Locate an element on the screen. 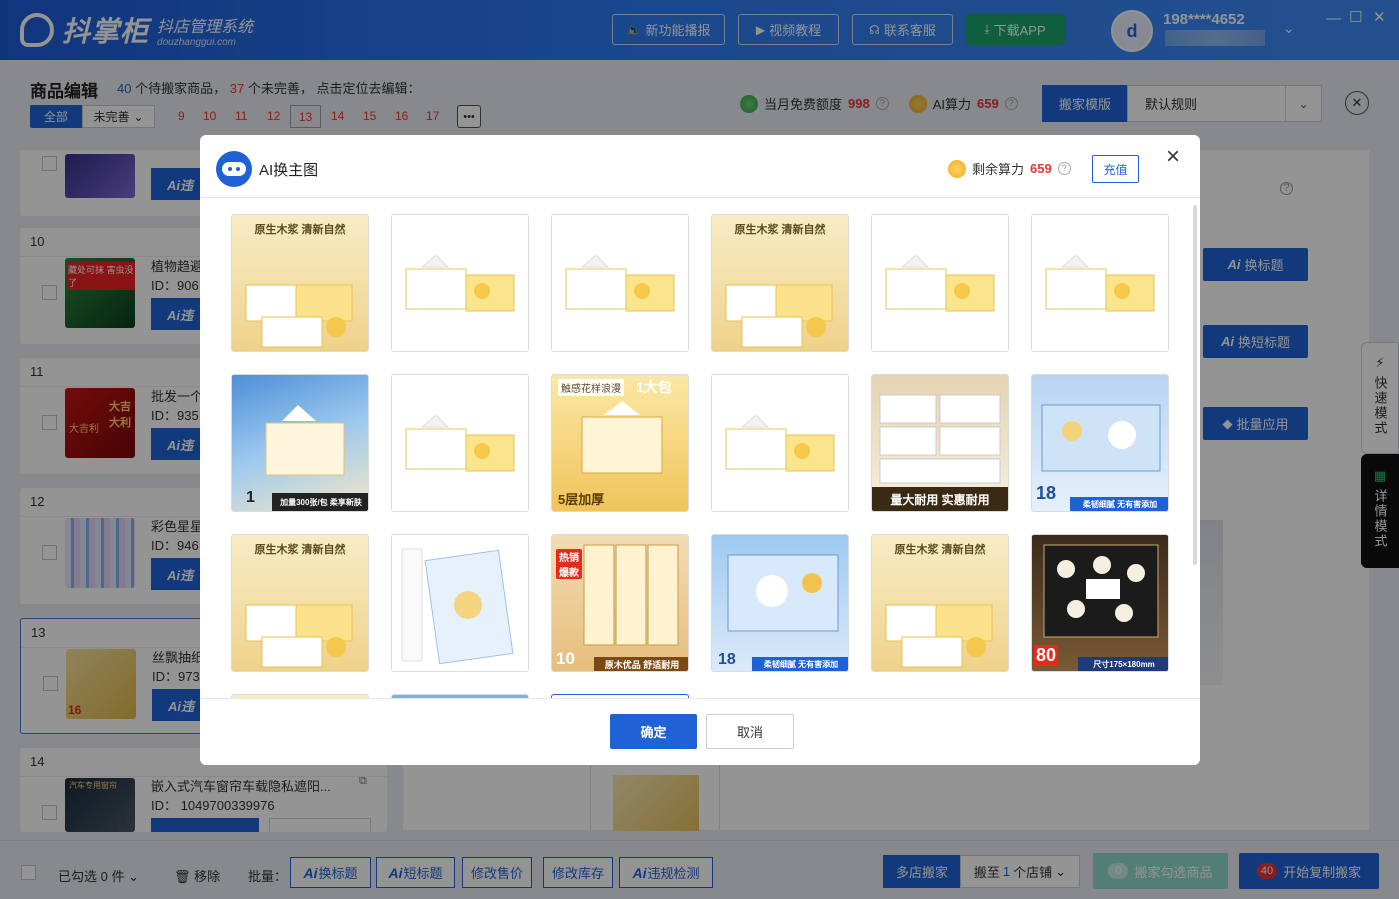  image-option: 热销爆款 10 原木优品 舒适耐用 is located at coordinates (620, 603).